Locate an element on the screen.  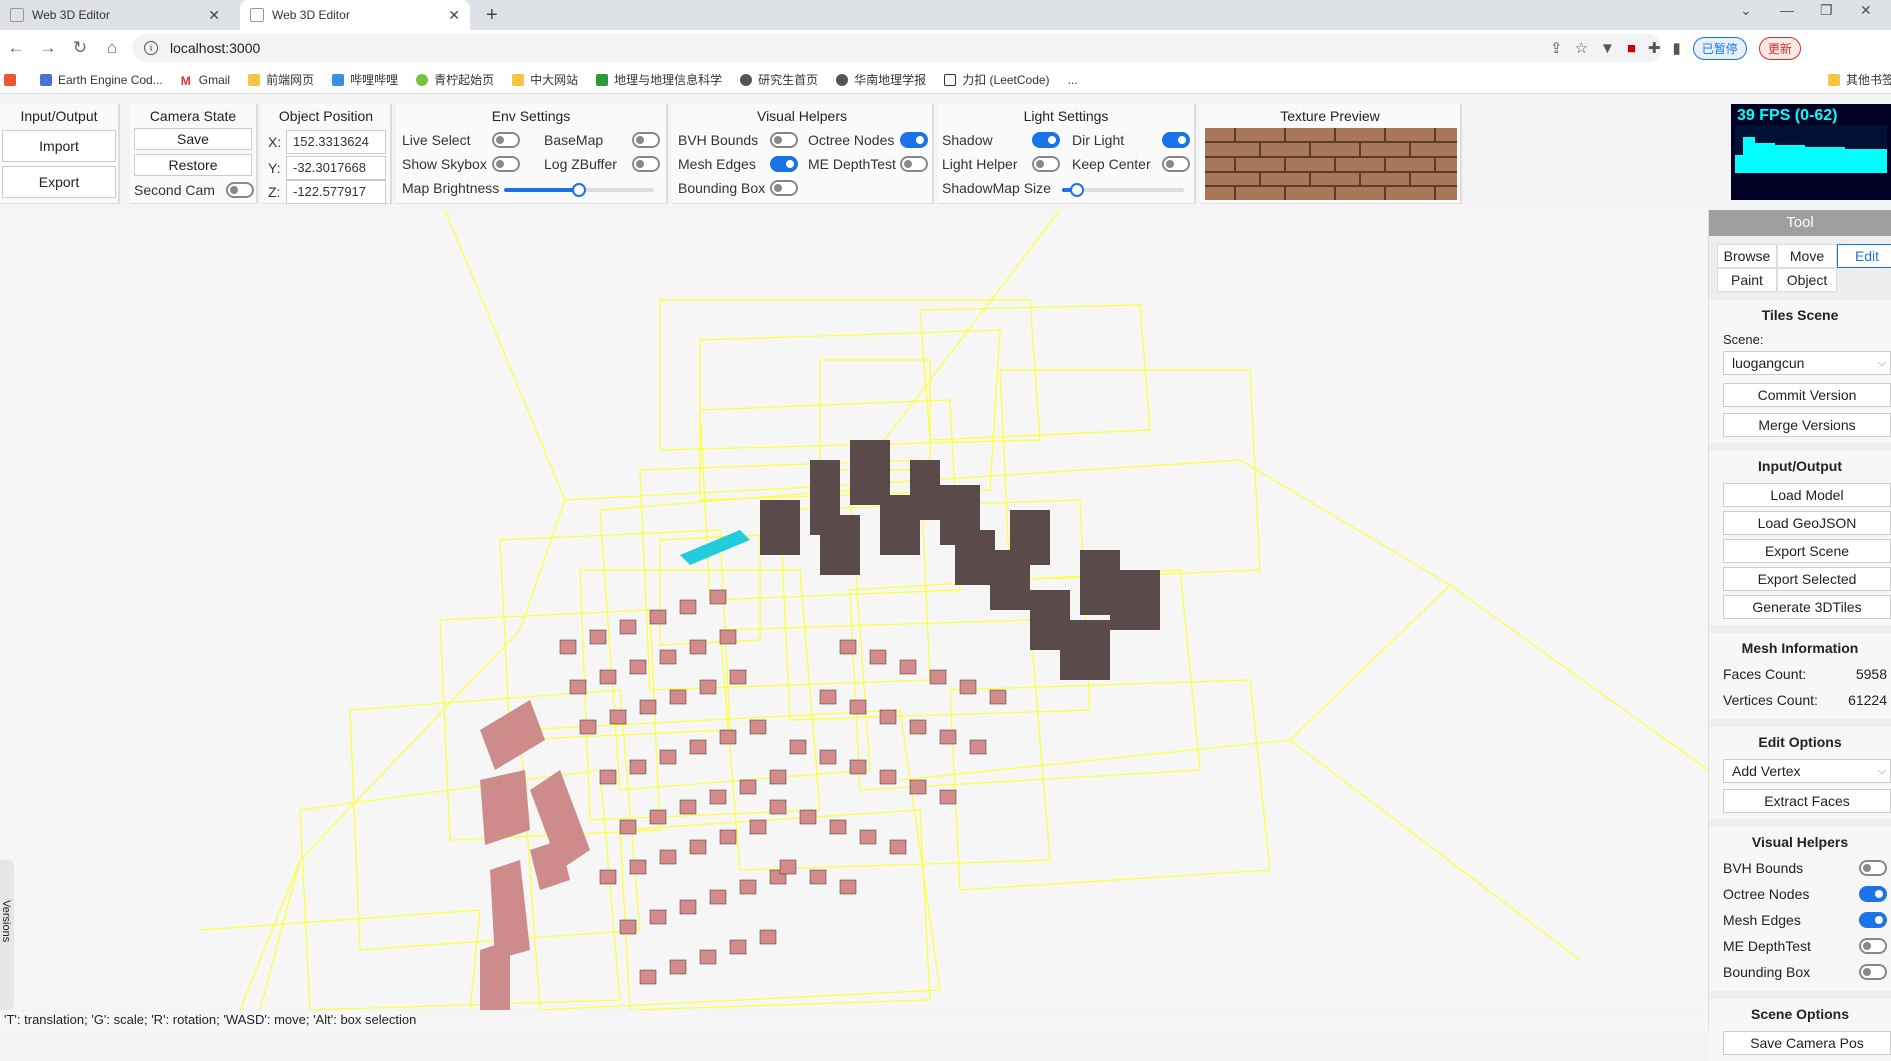
second-cam-toggle is located at coordinates (240, 190).